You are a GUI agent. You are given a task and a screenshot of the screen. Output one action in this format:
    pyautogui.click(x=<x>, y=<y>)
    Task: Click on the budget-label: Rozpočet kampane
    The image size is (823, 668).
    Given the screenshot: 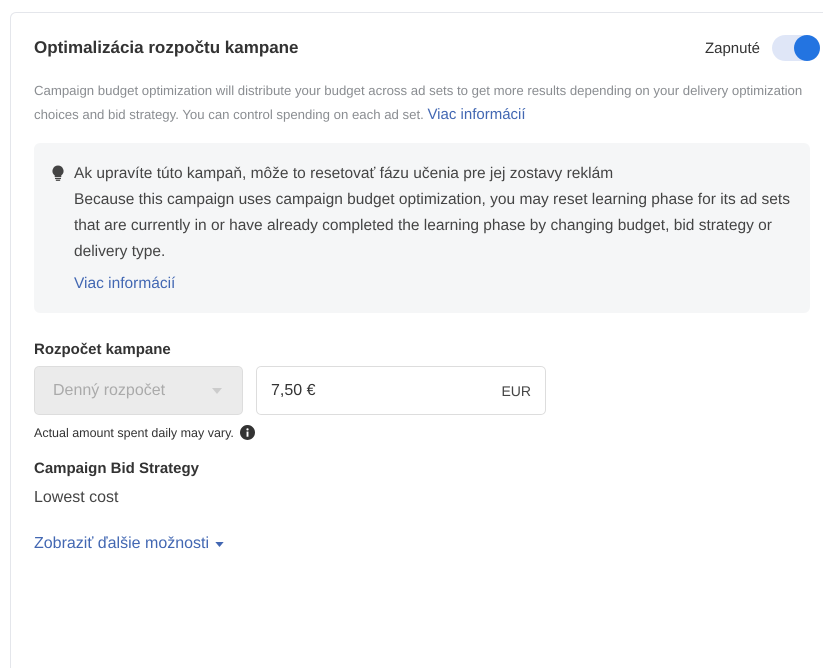 What is the action you would take?
    pyautogui.click(x=102, y=349)
    